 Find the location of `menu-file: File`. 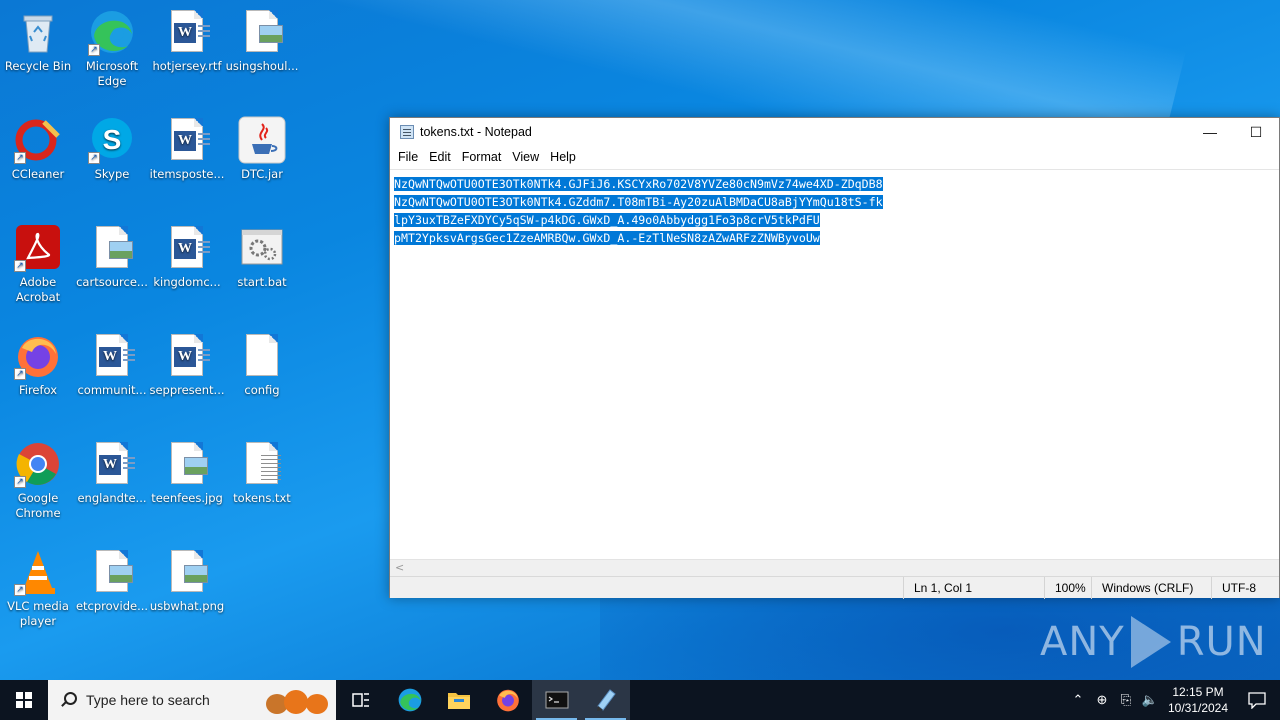

menu-file: File is located at coordinates (410, 157).